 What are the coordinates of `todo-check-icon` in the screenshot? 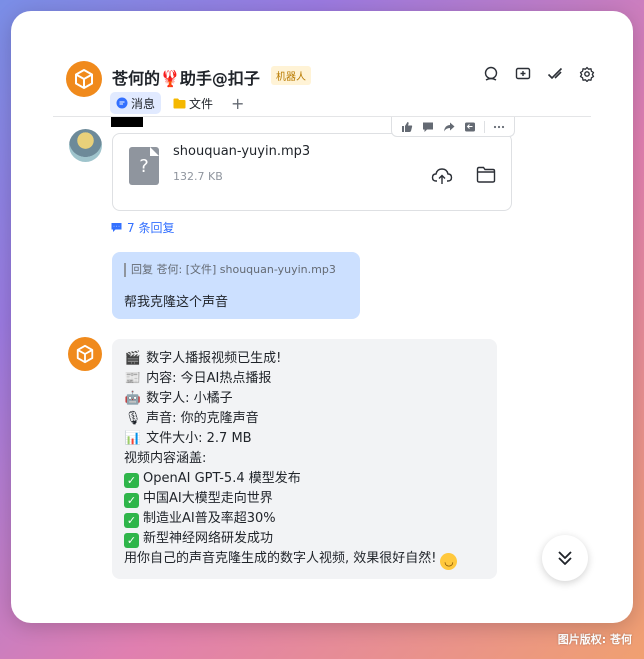 It's located at (555, 74).